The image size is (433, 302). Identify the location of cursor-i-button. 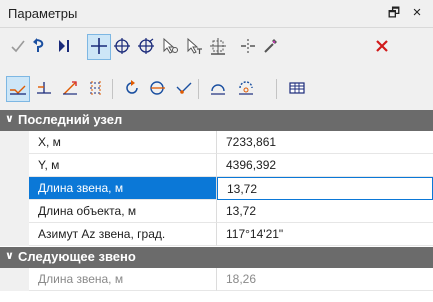
(64, 47).